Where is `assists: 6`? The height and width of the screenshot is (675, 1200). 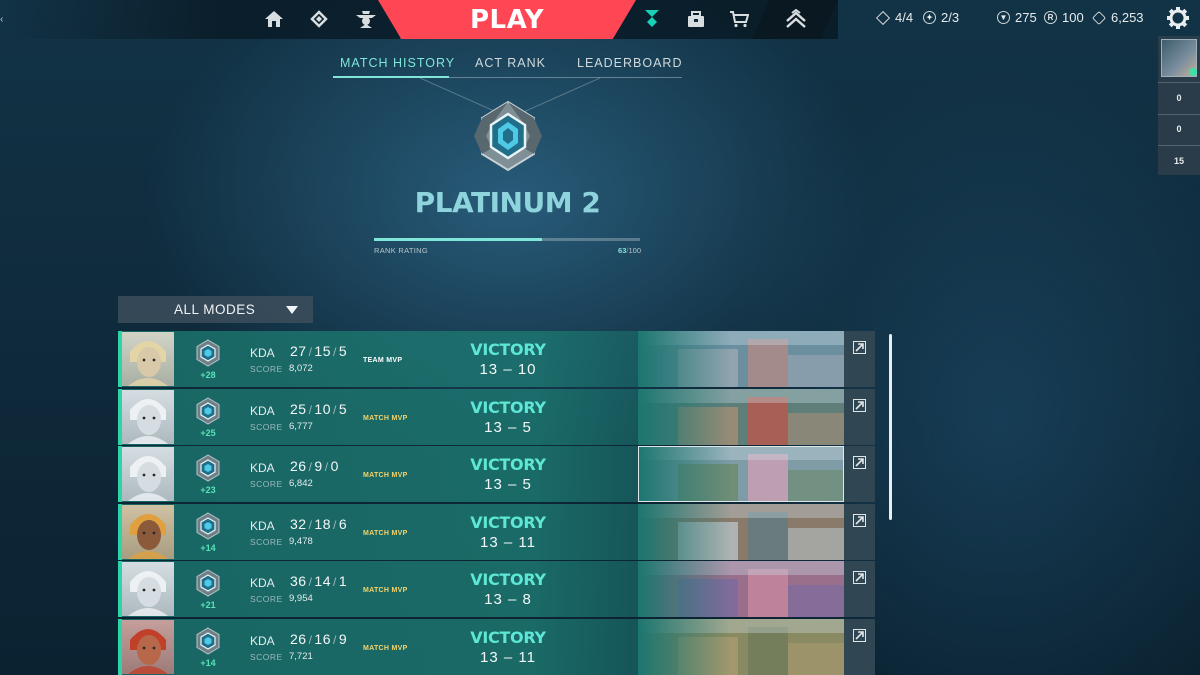
assists: 6 is located at coordinates (343, 523).